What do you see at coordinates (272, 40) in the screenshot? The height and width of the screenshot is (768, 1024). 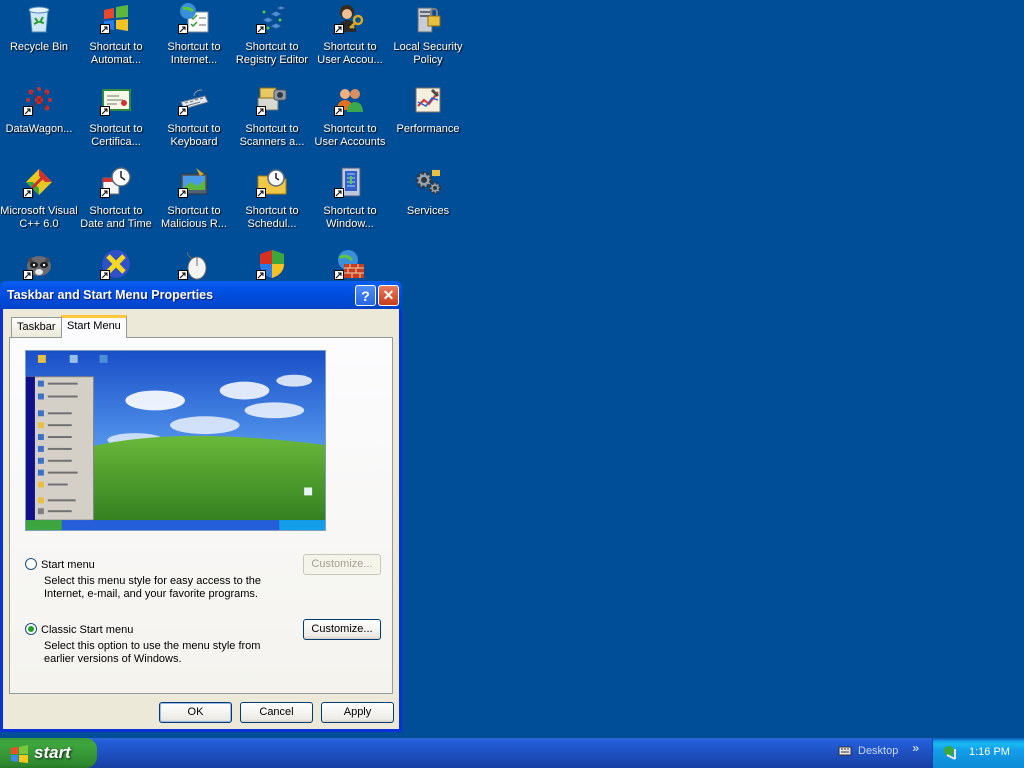 I see `desktop-icon-shortcut-registry-editor: Shortcut to Registry Editor` at bounding box center [272, 40].